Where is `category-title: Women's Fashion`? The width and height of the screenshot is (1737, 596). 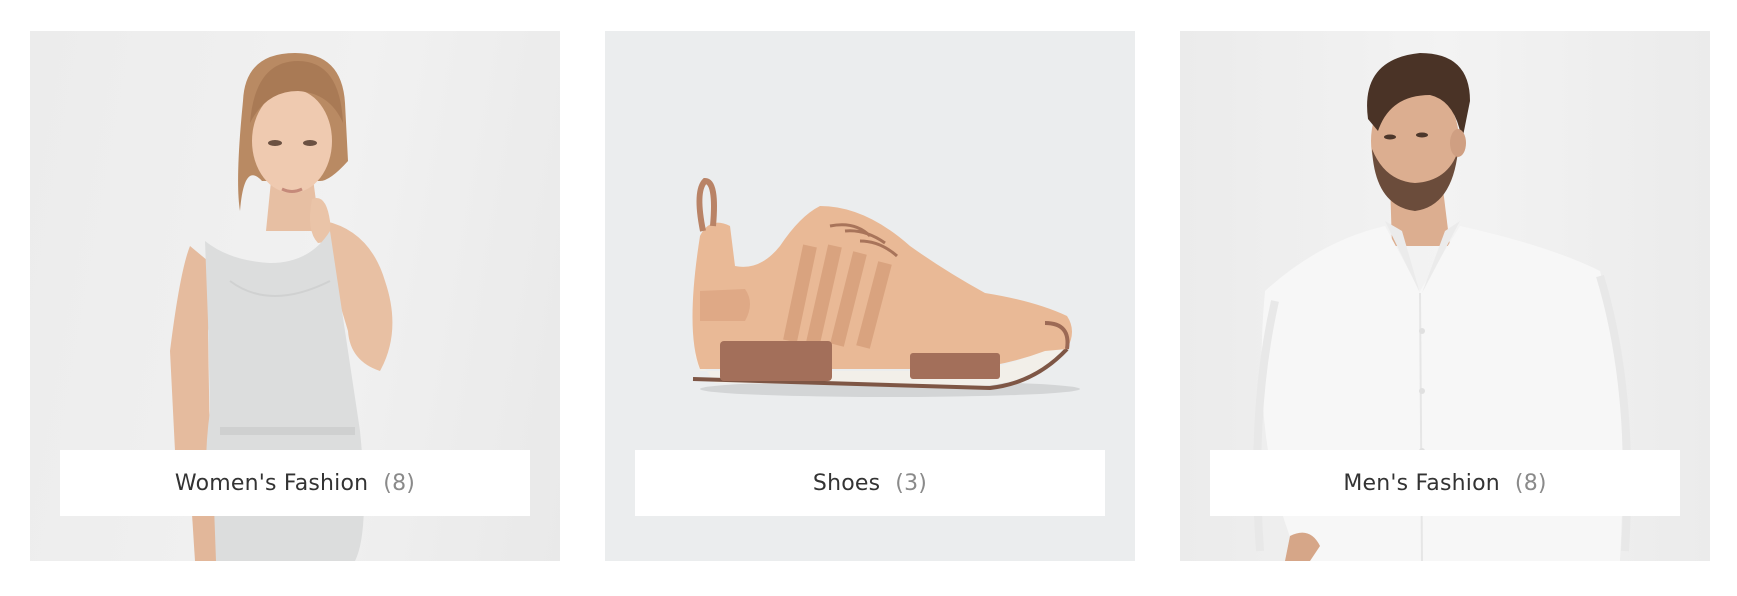
category-title: Women's Fashion is located at coordinates (271, 483).